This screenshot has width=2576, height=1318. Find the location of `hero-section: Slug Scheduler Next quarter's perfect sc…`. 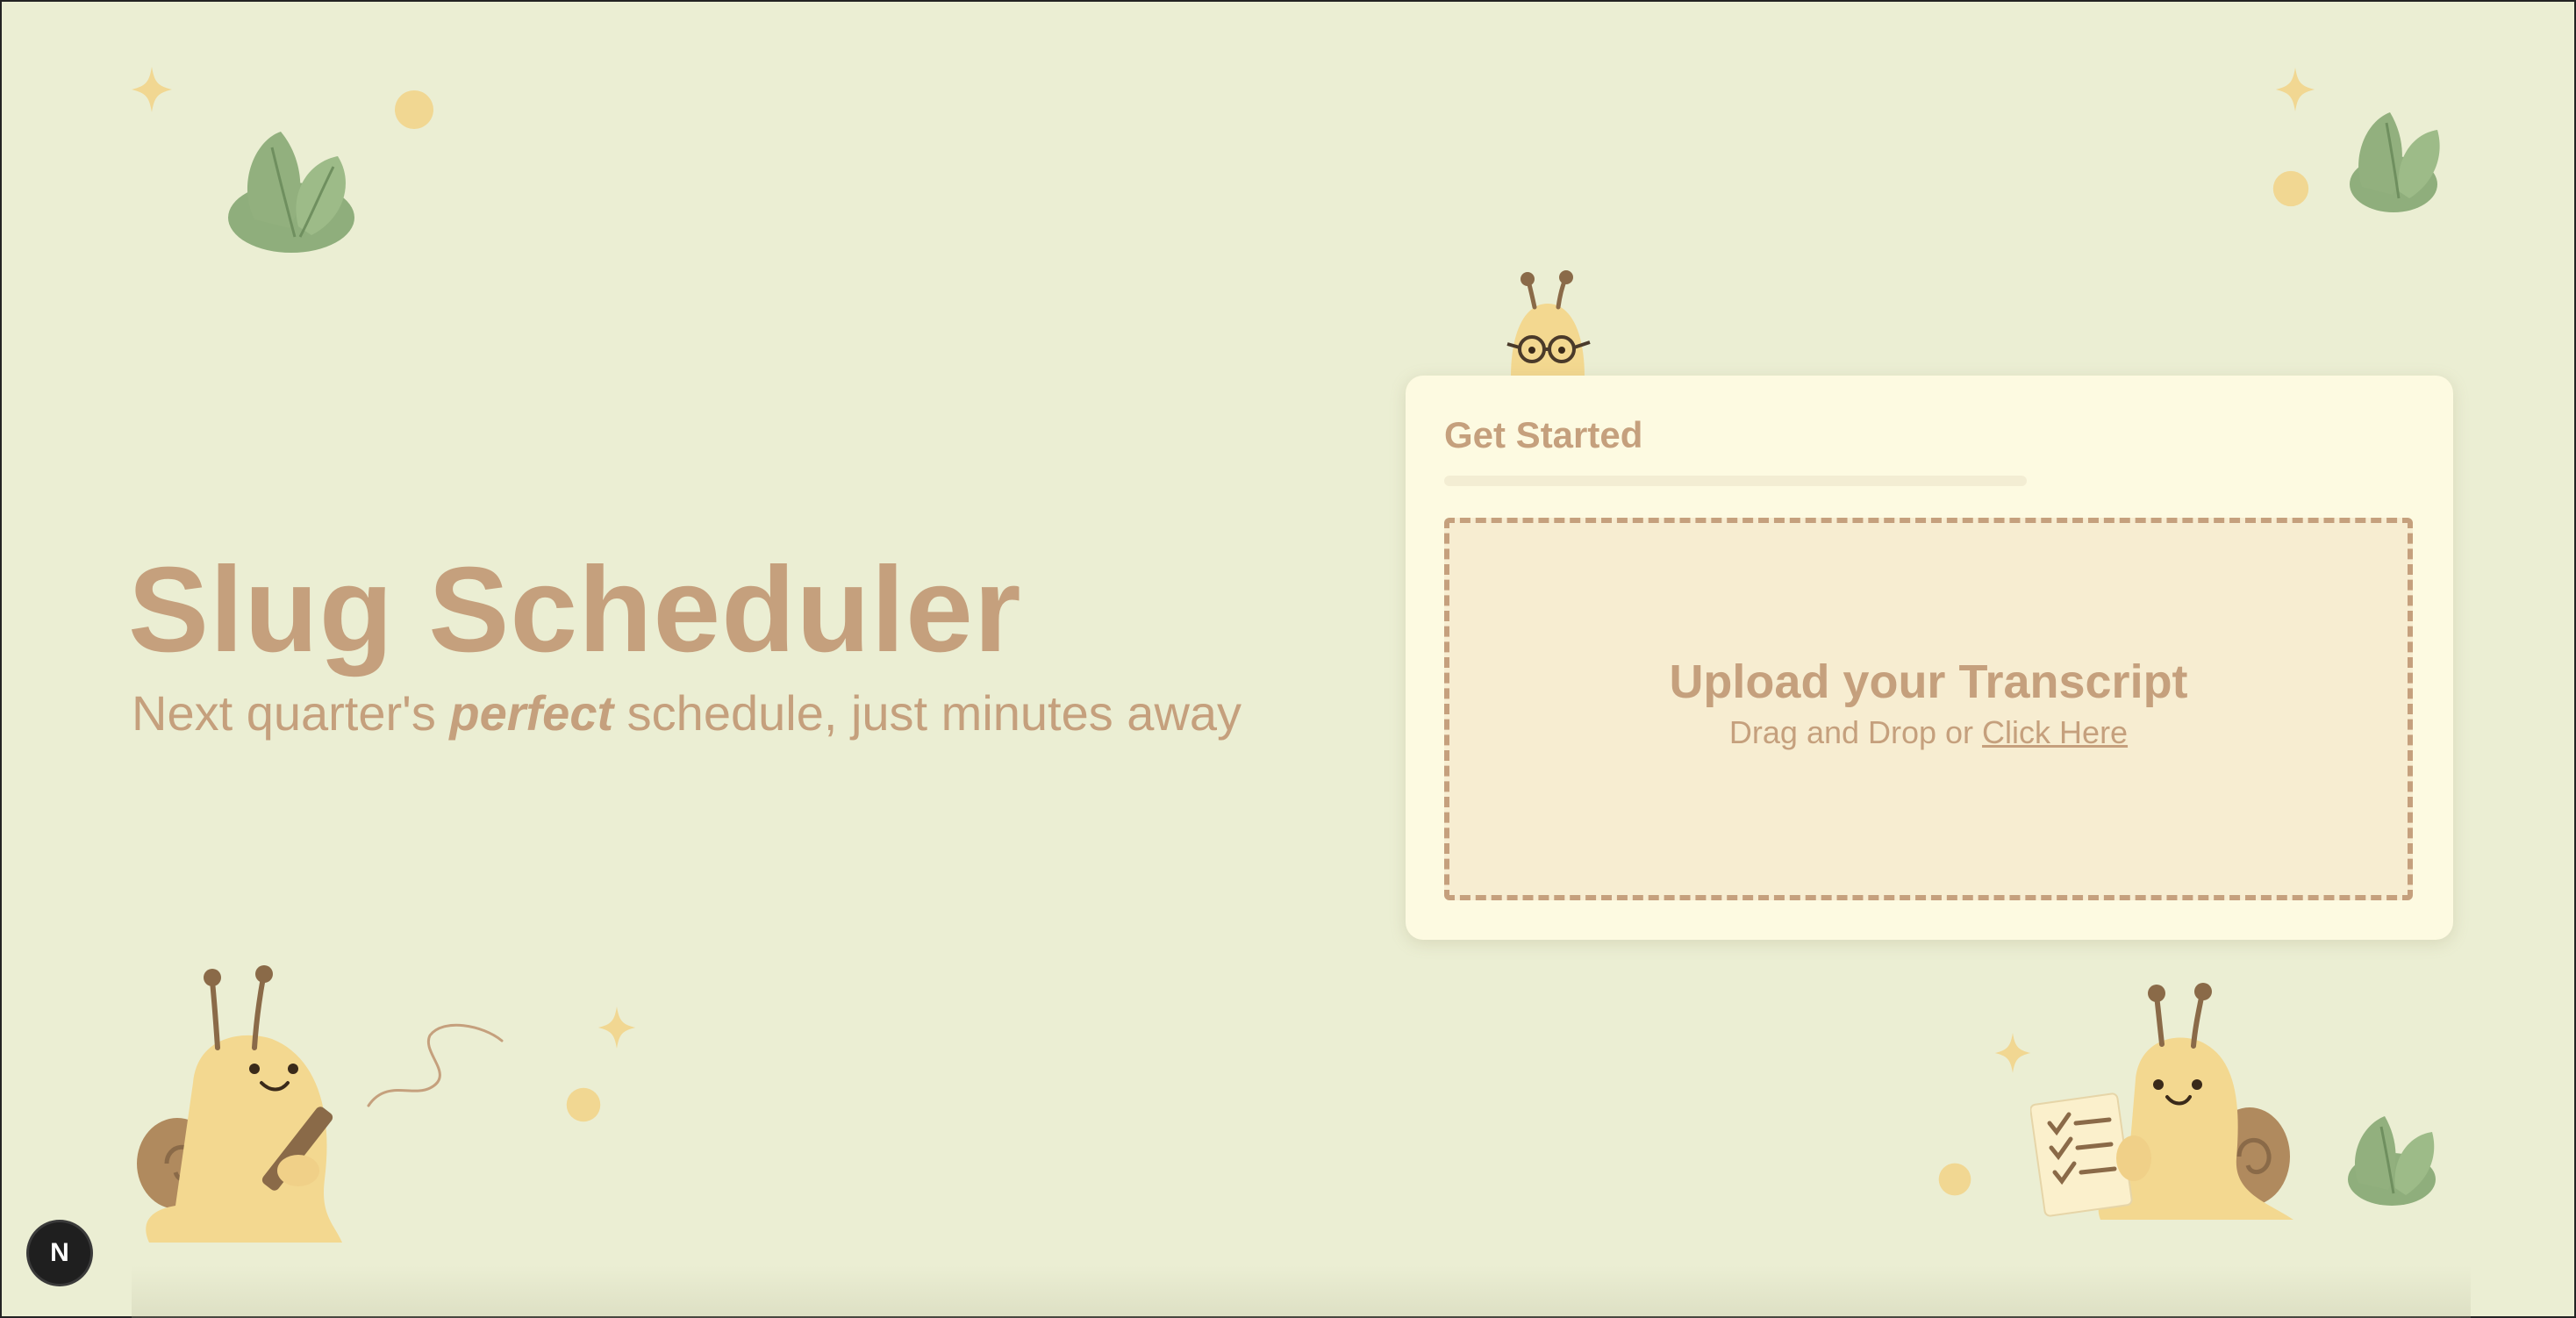

hero-section: Slug Scheduler Next quarter's perfect sc… is located at coordinates (720, 644).